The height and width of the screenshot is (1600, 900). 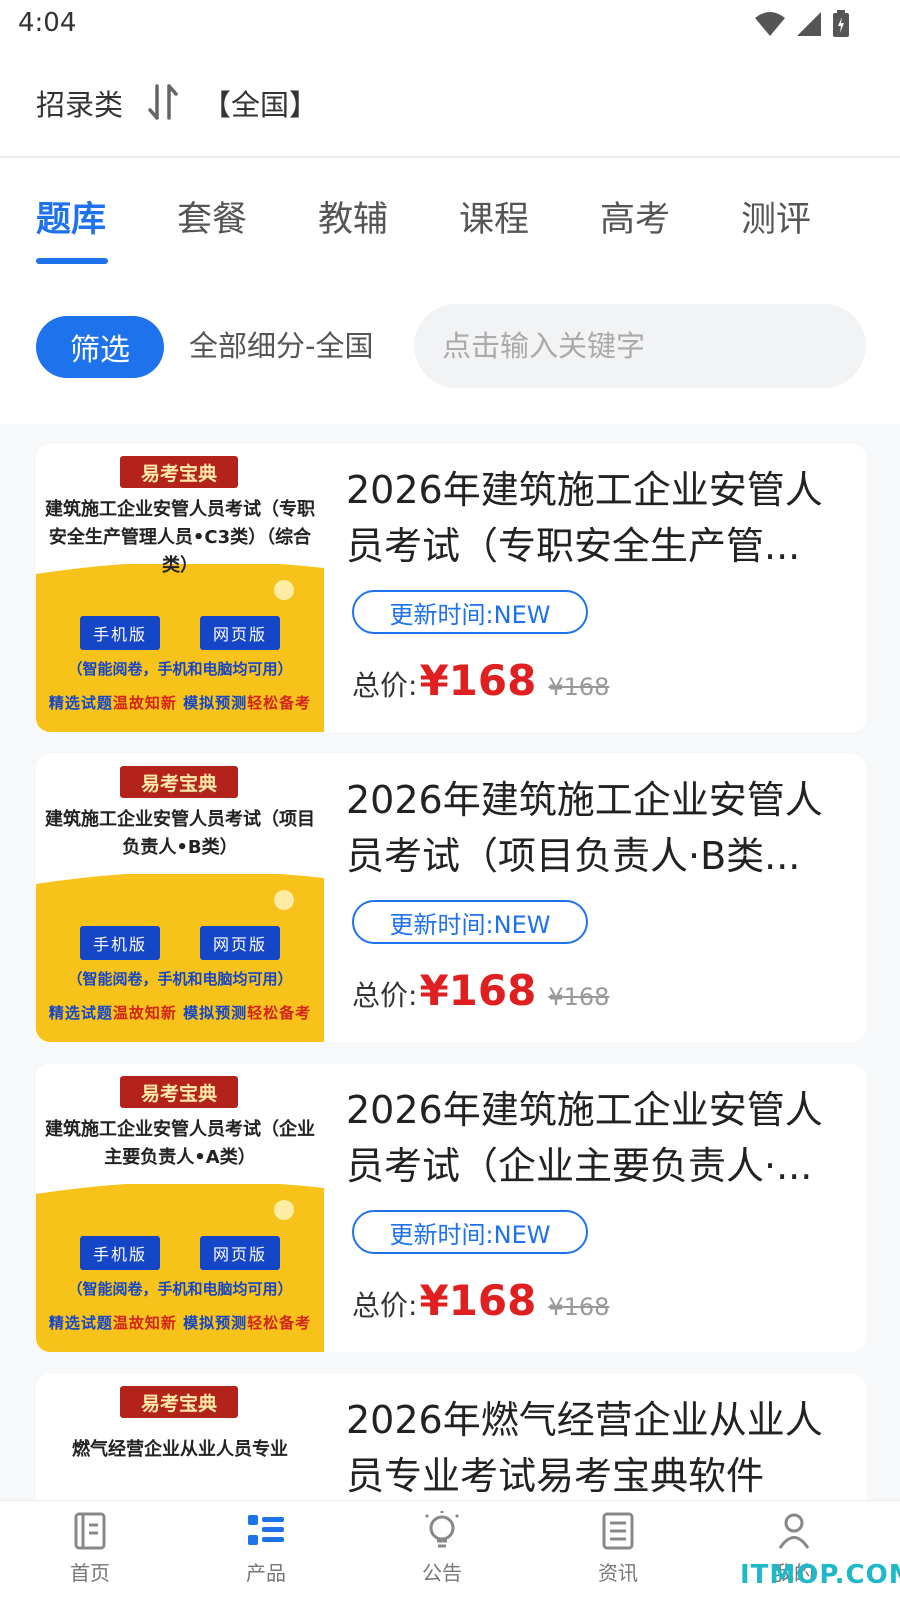 I want to click on wifi-icon, so click(x=770, y=24).